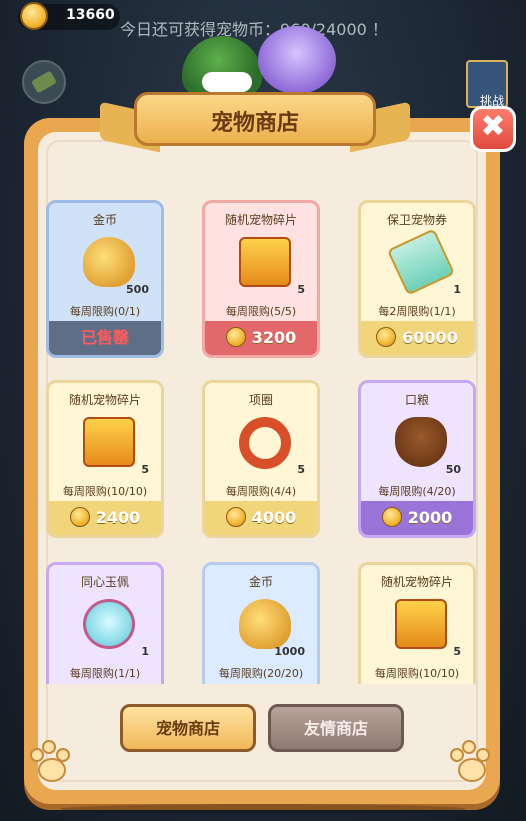 The width and height of the screenshot is (526, 821). I want to click on buy-price-button: 60000, so click(417, 338).